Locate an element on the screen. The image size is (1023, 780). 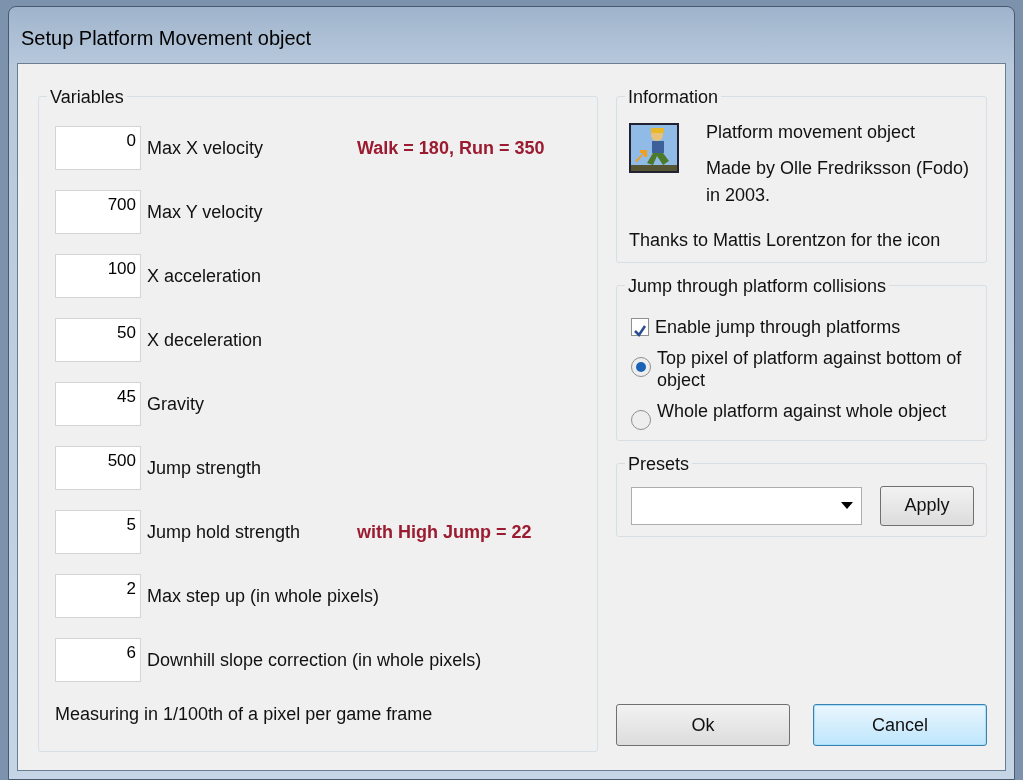
footer-text: Measuring in 1/100th of a pixel per game frame is located at coordinates (244, 714).